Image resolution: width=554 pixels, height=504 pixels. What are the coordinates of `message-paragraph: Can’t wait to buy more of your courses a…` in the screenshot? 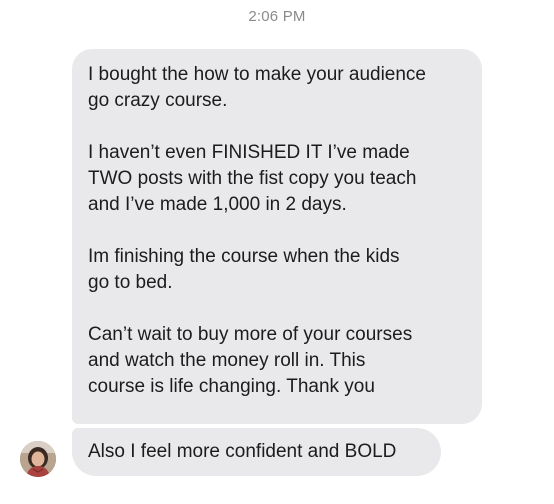 It's located at (250, 360).